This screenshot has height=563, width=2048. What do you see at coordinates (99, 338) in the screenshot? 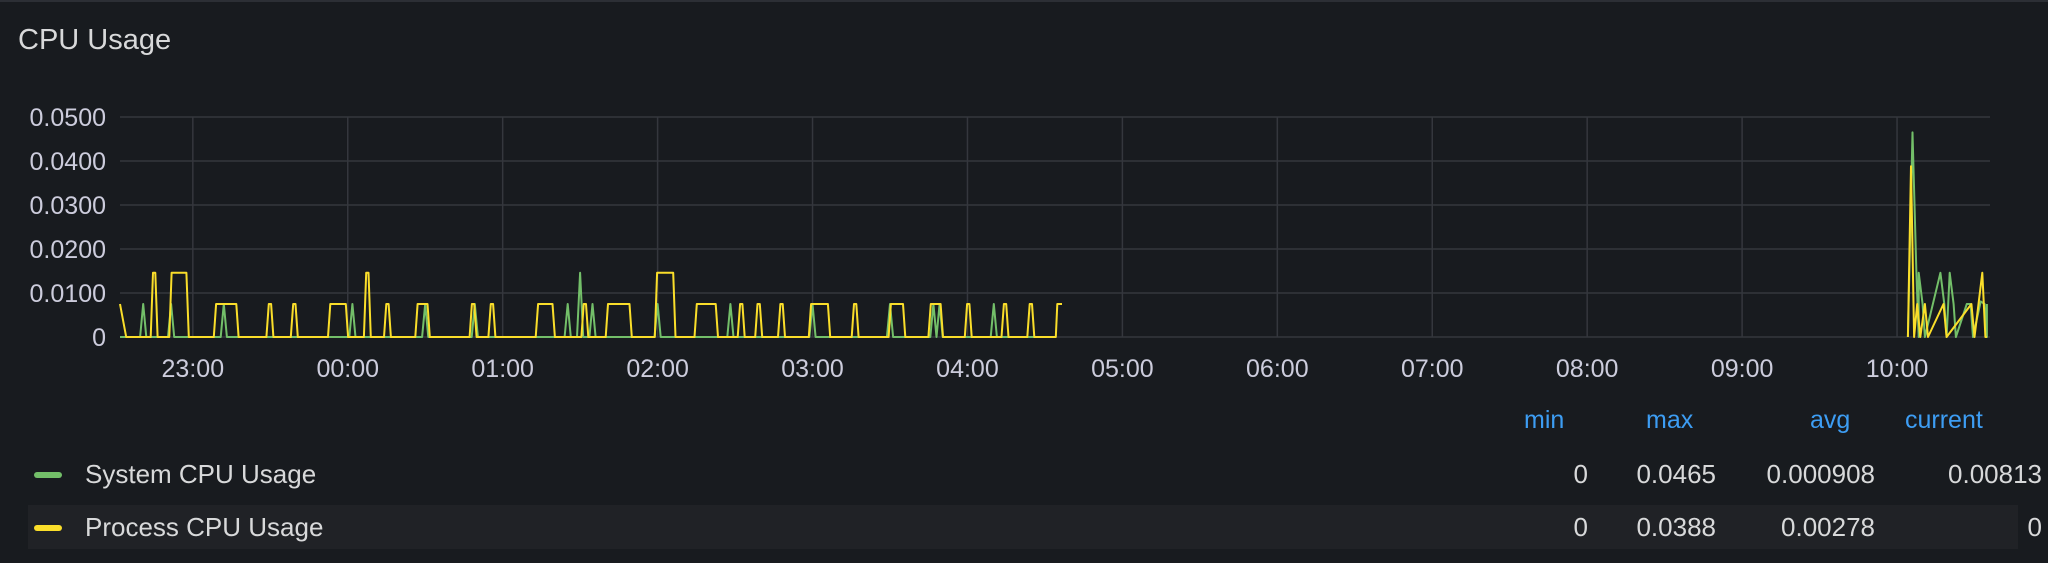
I see `y-tick-label: 0` at bounding box center [99, 338].